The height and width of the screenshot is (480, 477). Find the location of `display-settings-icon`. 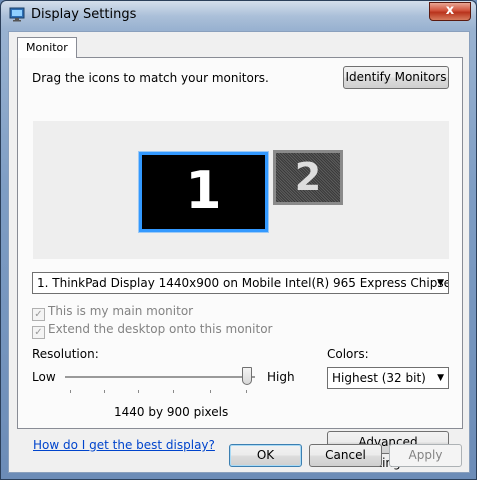

display-settings-icon is located at coordinates (17, 14).